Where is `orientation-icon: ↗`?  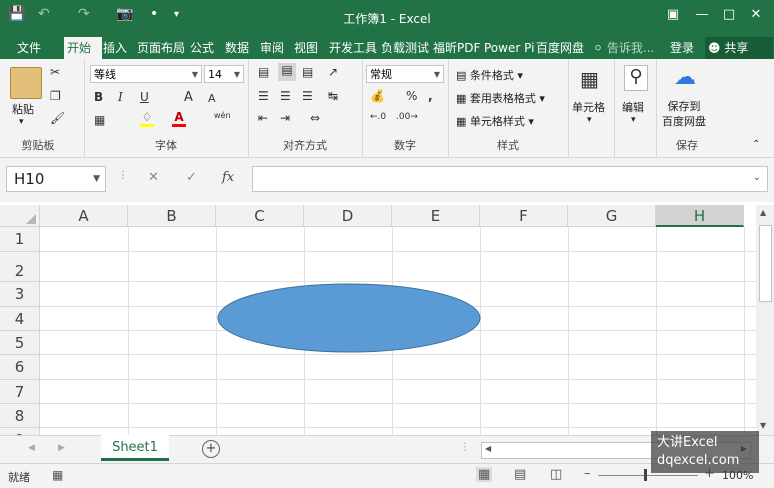 orientation-icon: ↗ is located at coordinates (333, 72).